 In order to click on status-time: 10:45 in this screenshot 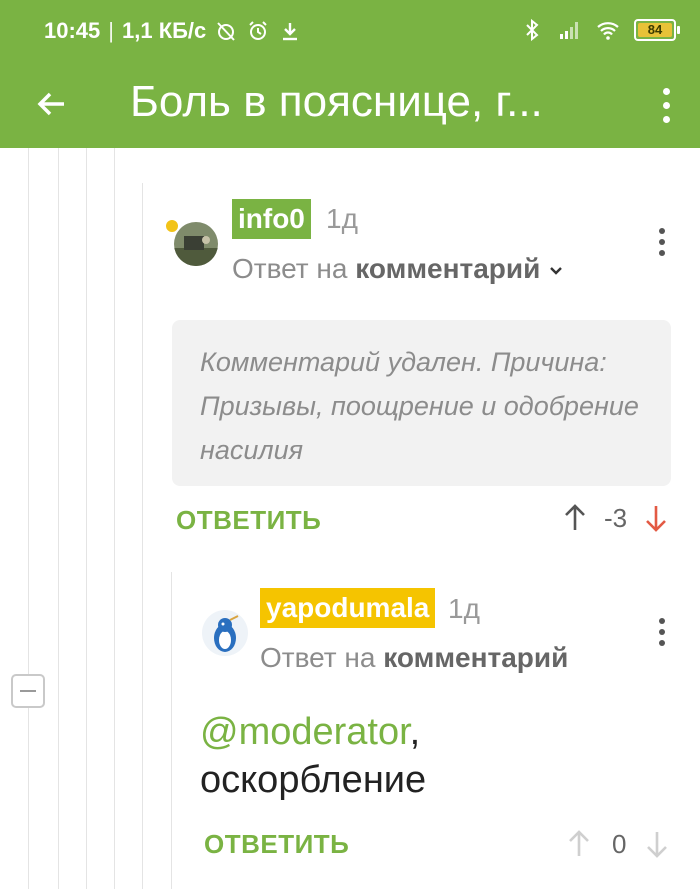, I will do `click(72, 30)`.